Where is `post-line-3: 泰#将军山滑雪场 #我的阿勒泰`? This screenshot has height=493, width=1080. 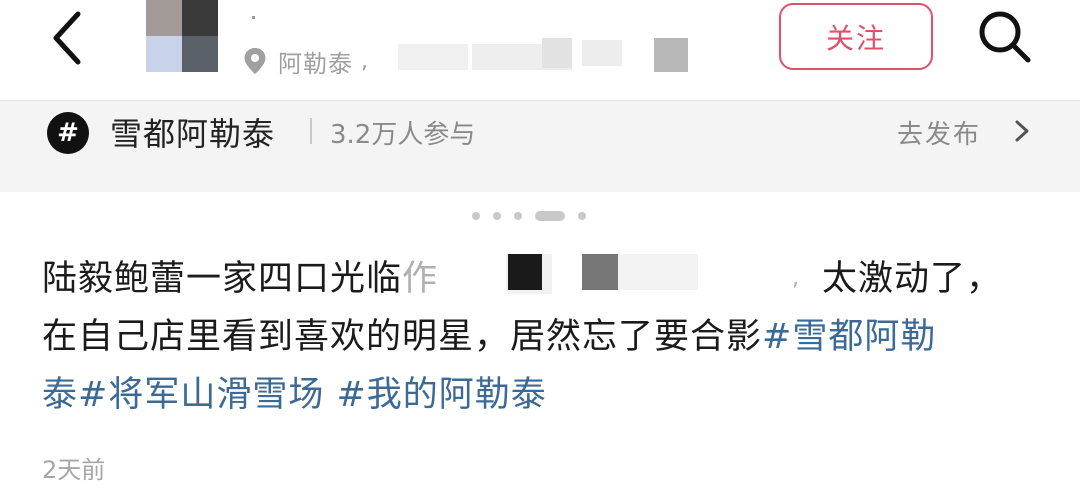 post-line-3: 泰#将军山滑雪场 #我的阿勒泰 is located at coordinates (542, 395).